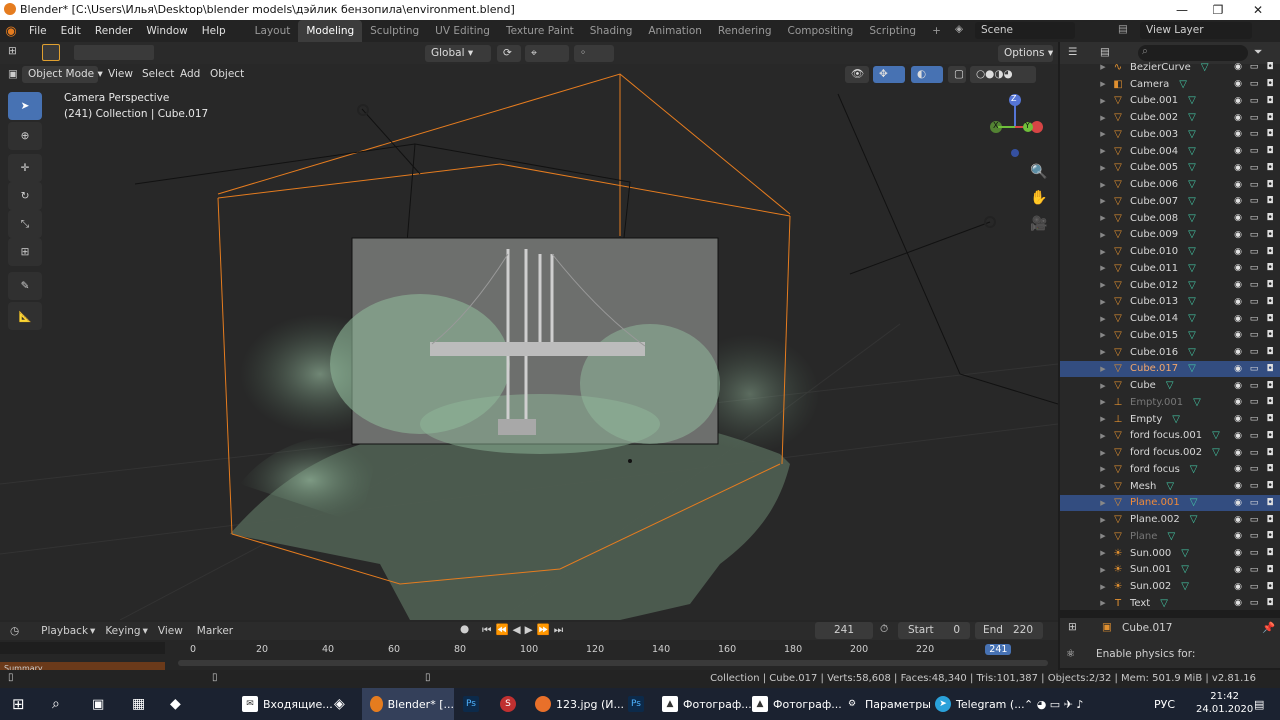 Image resolution: width=1280 pixels, height=720 pixels. Describe the element at coordinates (25, 168) in the screenshot. I see `move-tool: ✛` at that location.